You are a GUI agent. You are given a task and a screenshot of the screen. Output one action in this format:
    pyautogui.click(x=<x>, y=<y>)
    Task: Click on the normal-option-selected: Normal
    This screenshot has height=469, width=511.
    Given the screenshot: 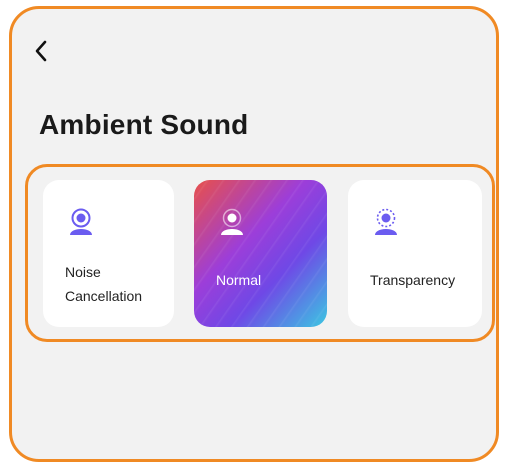 What is the action you would take?
    pyautogui.click(x=260, y=253)
    